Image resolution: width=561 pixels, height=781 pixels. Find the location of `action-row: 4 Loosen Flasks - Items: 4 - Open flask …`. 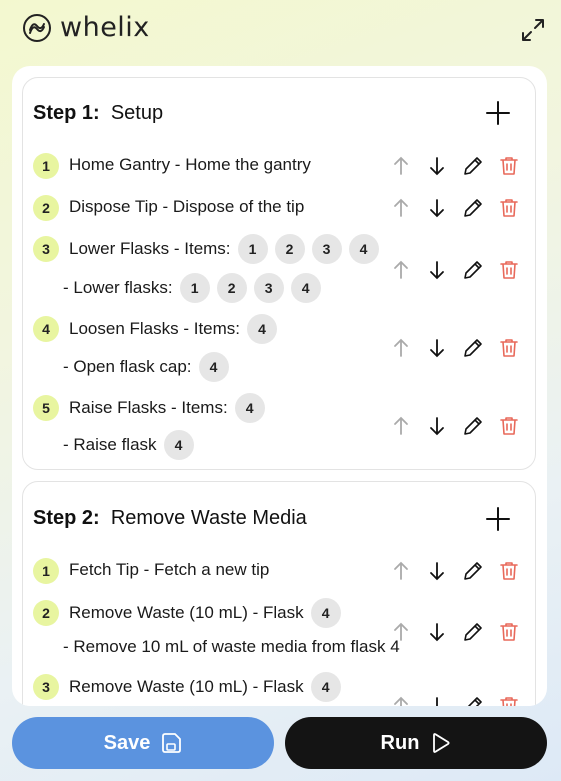

action-row: 4 Loosen Flasks - Items: 4 - Open flask … is located at coordinates (283, 349).